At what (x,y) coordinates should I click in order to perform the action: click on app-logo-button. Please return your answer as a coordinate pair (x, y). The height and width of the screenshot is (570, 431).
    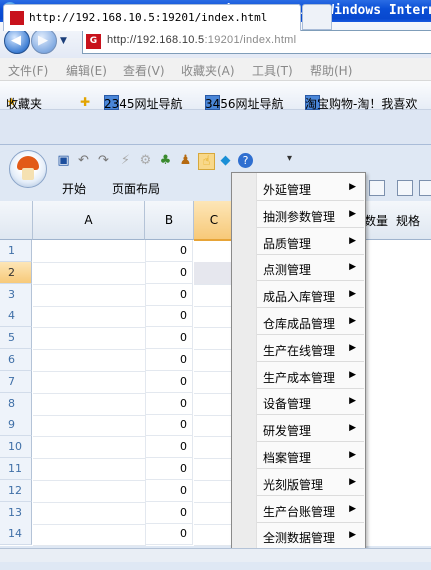
    Looking at the image, I should click on (28, 169).